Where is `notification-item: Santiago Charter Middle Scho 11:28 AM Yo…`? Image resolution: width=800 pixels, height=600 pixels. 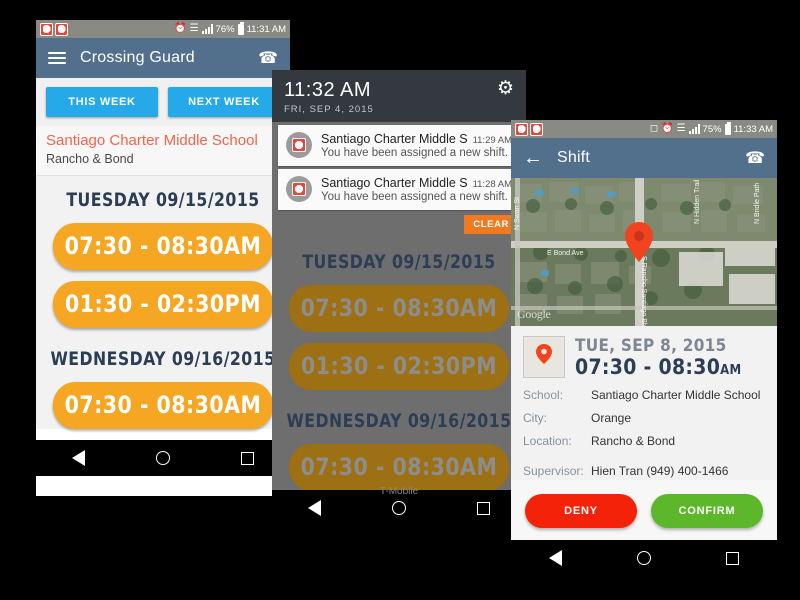 notification-item: Santiago Charter Middle Scho 11:28 AM Yo… is located at coordinates (399, 189).